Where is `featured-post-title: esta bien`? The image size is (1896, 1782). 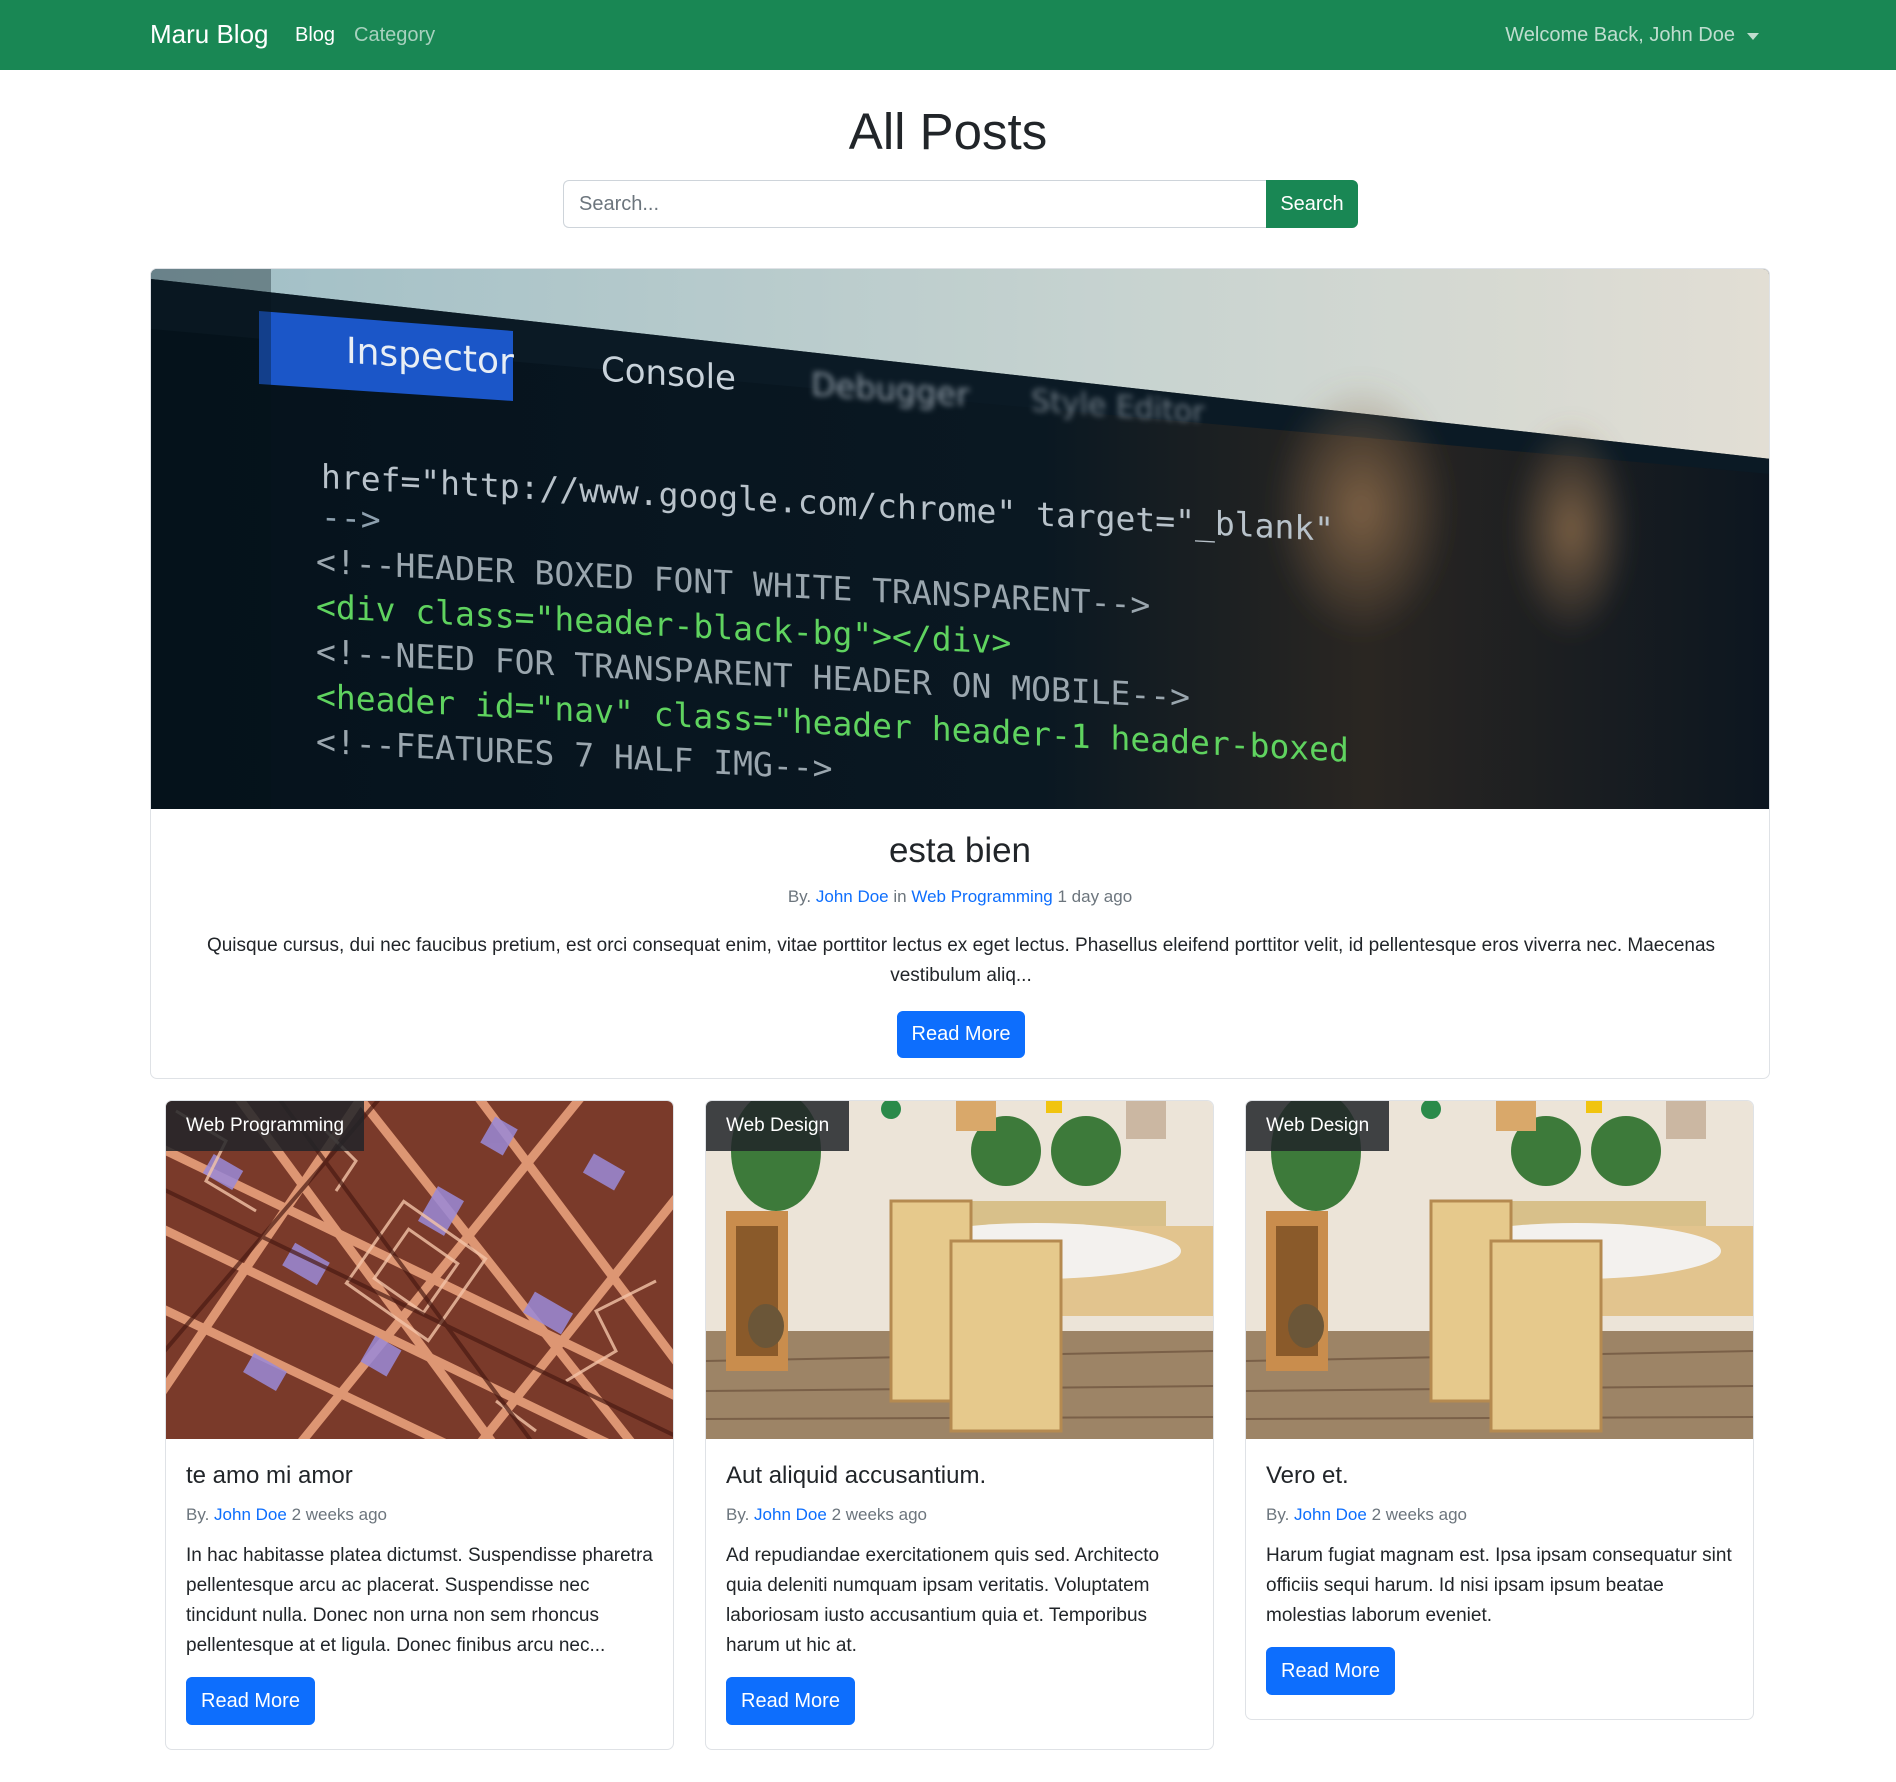 featured-post-title: esta bien is located at coordinates (960, 851).